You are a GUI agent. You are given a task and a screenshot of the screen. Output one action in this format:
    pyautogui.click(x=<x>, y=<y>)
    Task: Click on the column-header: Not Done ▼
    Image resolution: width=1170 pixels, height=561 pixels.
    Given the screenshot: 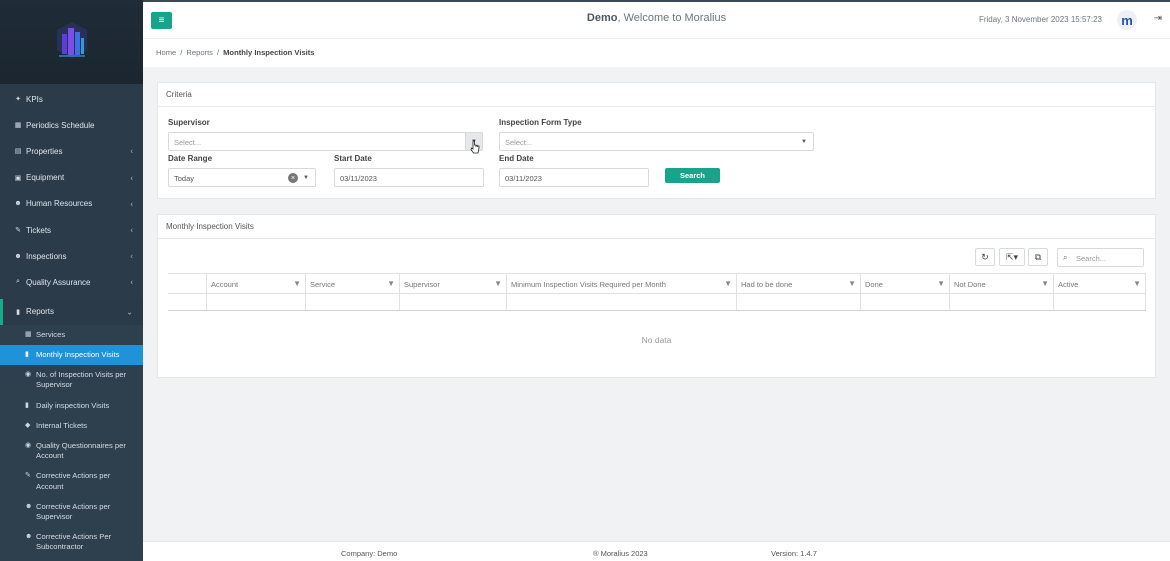 What is the action you would take?
    pyautogui.click(x=1002, y=283)
    